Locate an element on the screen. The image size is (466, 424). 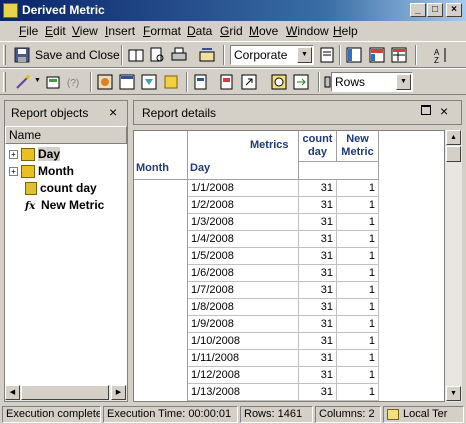
cell-day: 1/13/2008 is located at coordinates (243, 392).